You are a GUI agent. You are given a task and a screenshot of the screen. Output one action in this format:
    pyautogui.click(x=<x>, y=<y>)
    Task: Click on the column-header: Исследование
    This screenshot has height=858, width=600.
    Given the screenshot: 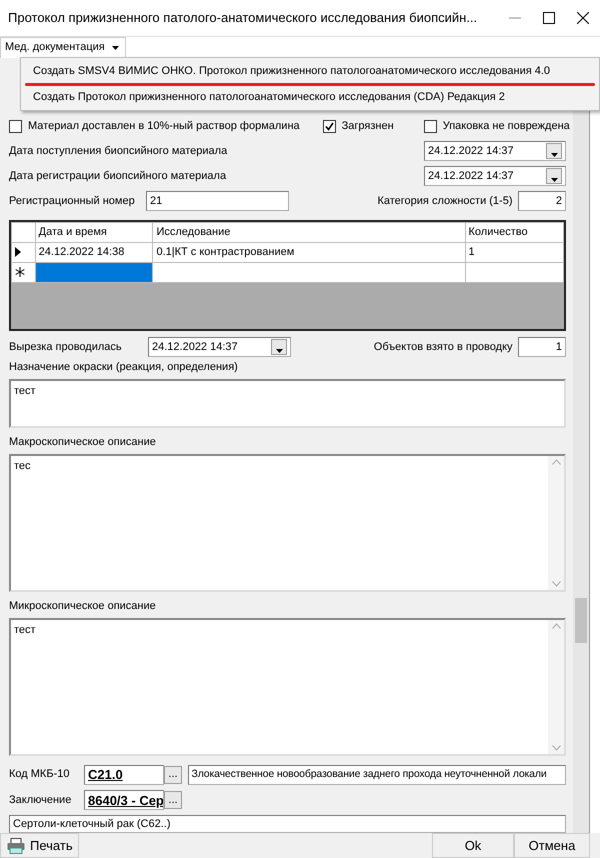 What is the action you would take?
    pyautogui.click(x=309, y=232)
    